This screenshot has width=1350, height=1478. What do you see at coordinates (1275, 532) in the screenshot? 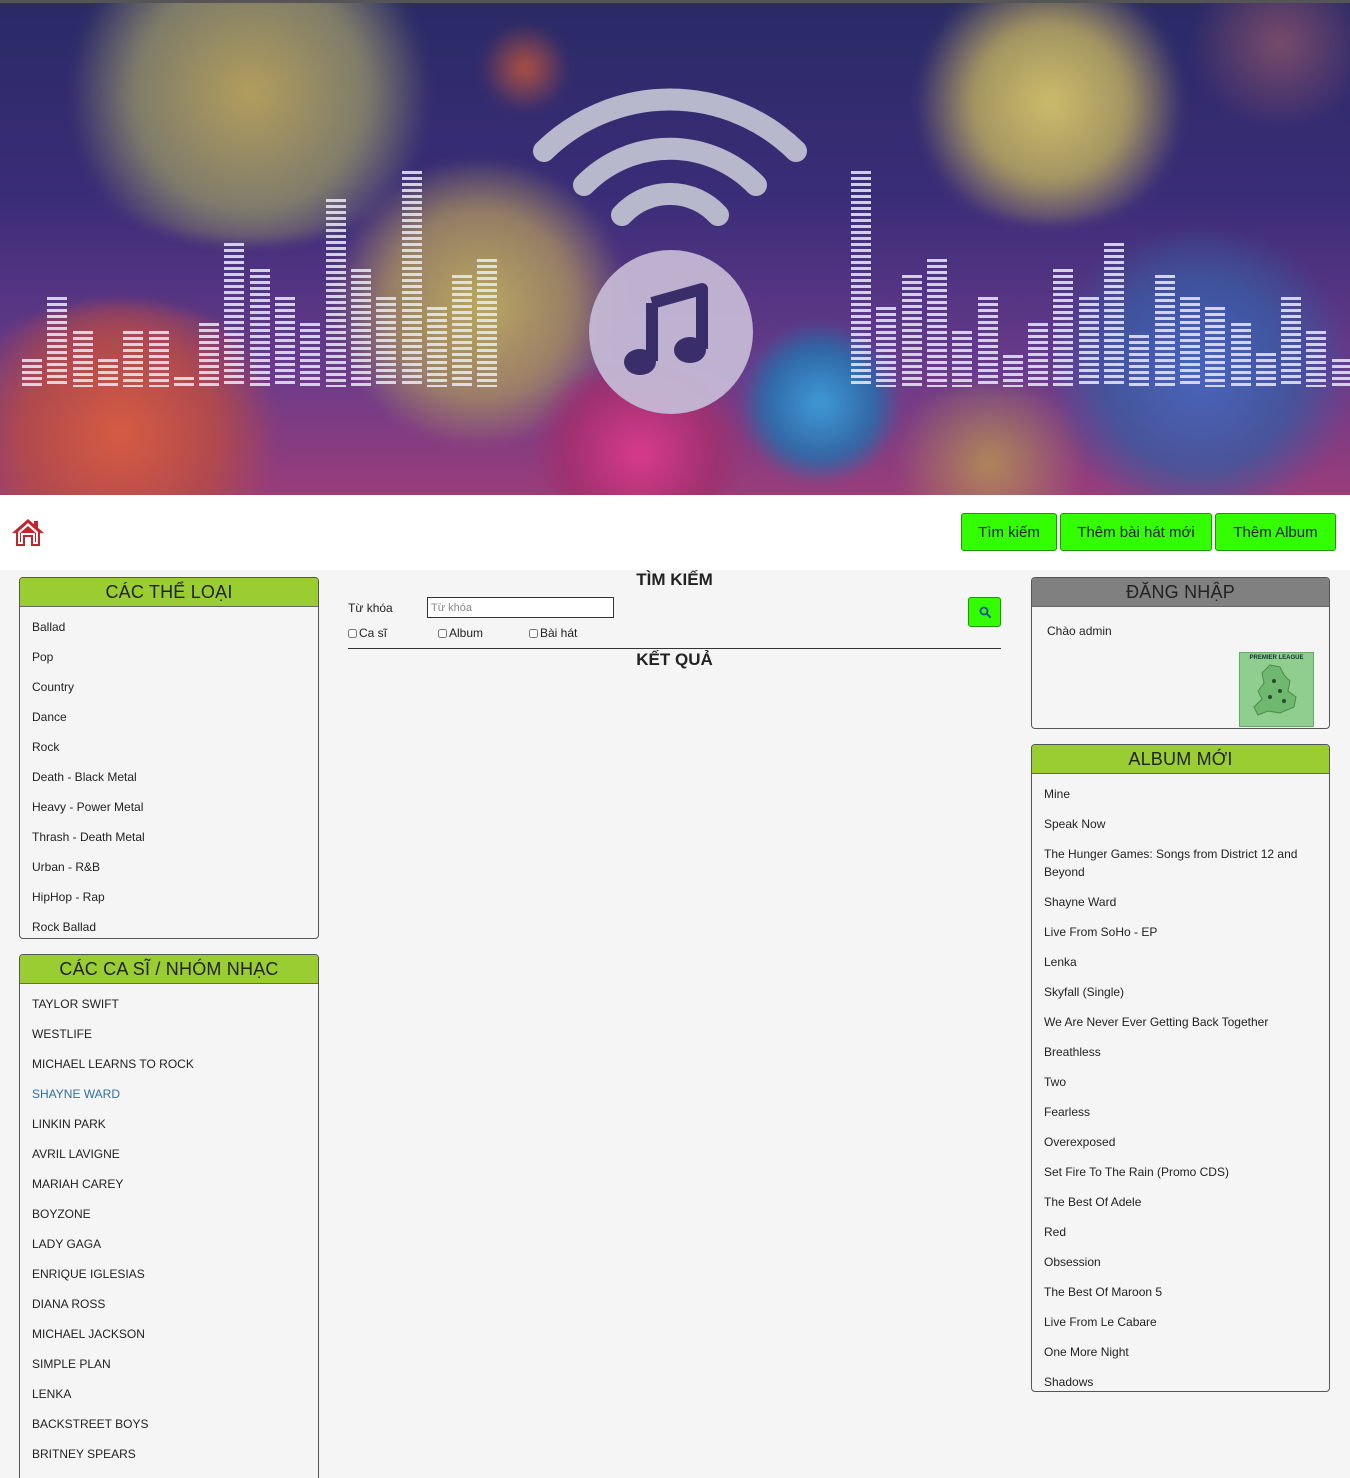
I see `add-album-button: Thêm Album` at bounding box center [1275, 532].